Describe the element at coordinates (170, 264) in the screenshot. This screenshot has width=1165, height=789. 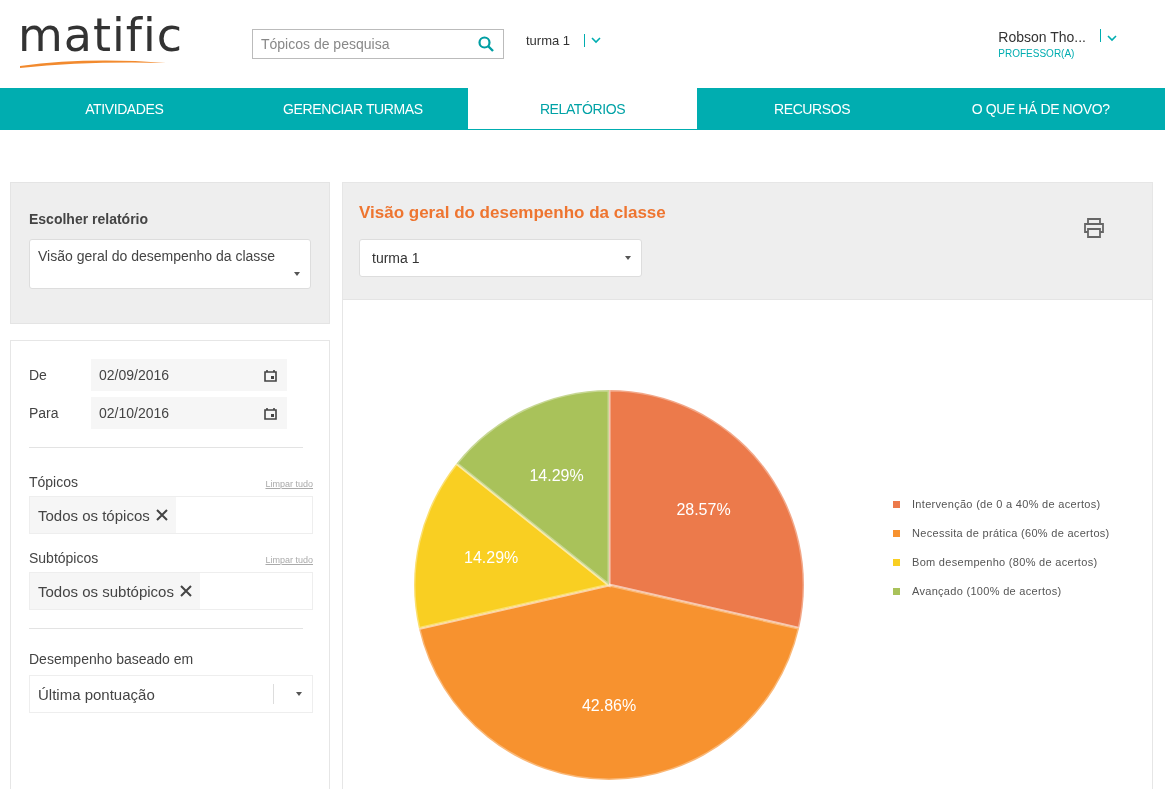
I see `report-dropdown: Visão geral do desempenho da classe` at that location.